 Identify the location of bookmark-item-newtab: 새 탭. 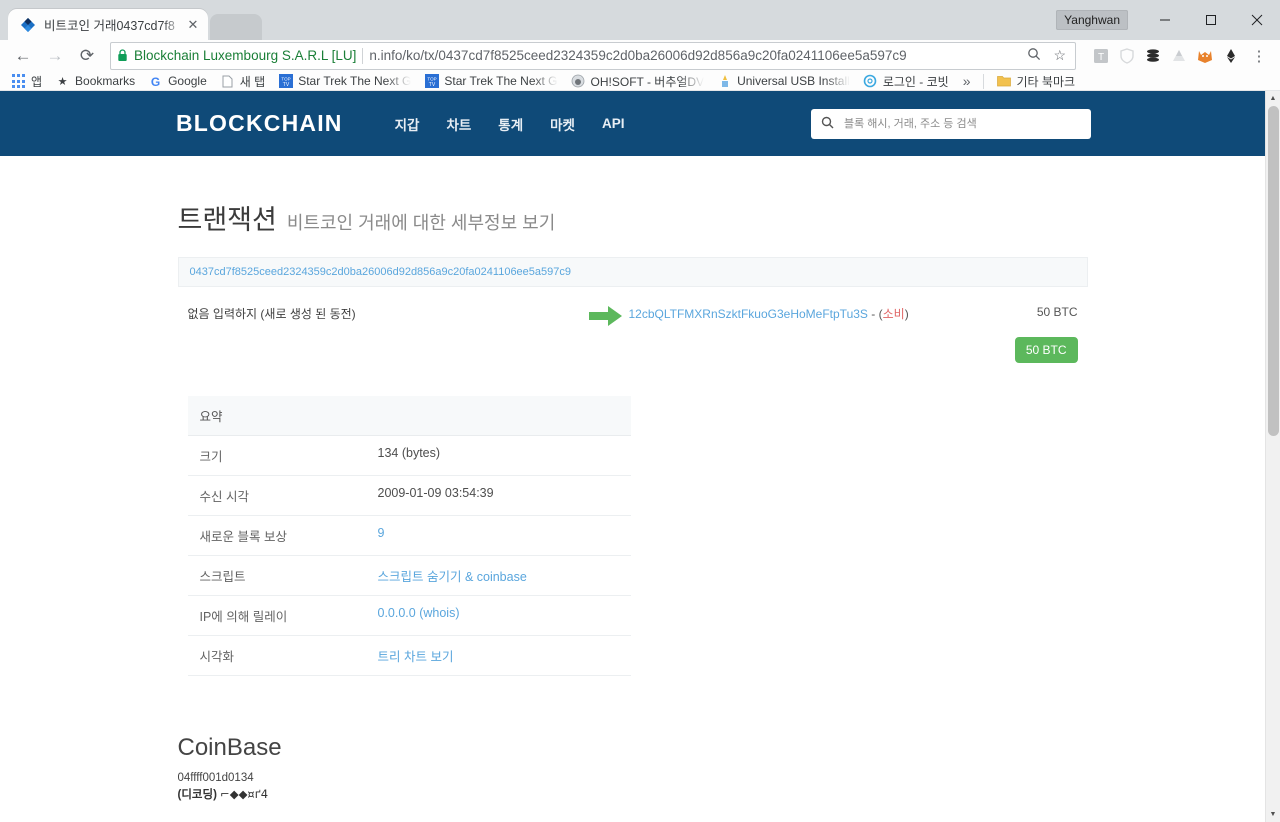
(242, 81).